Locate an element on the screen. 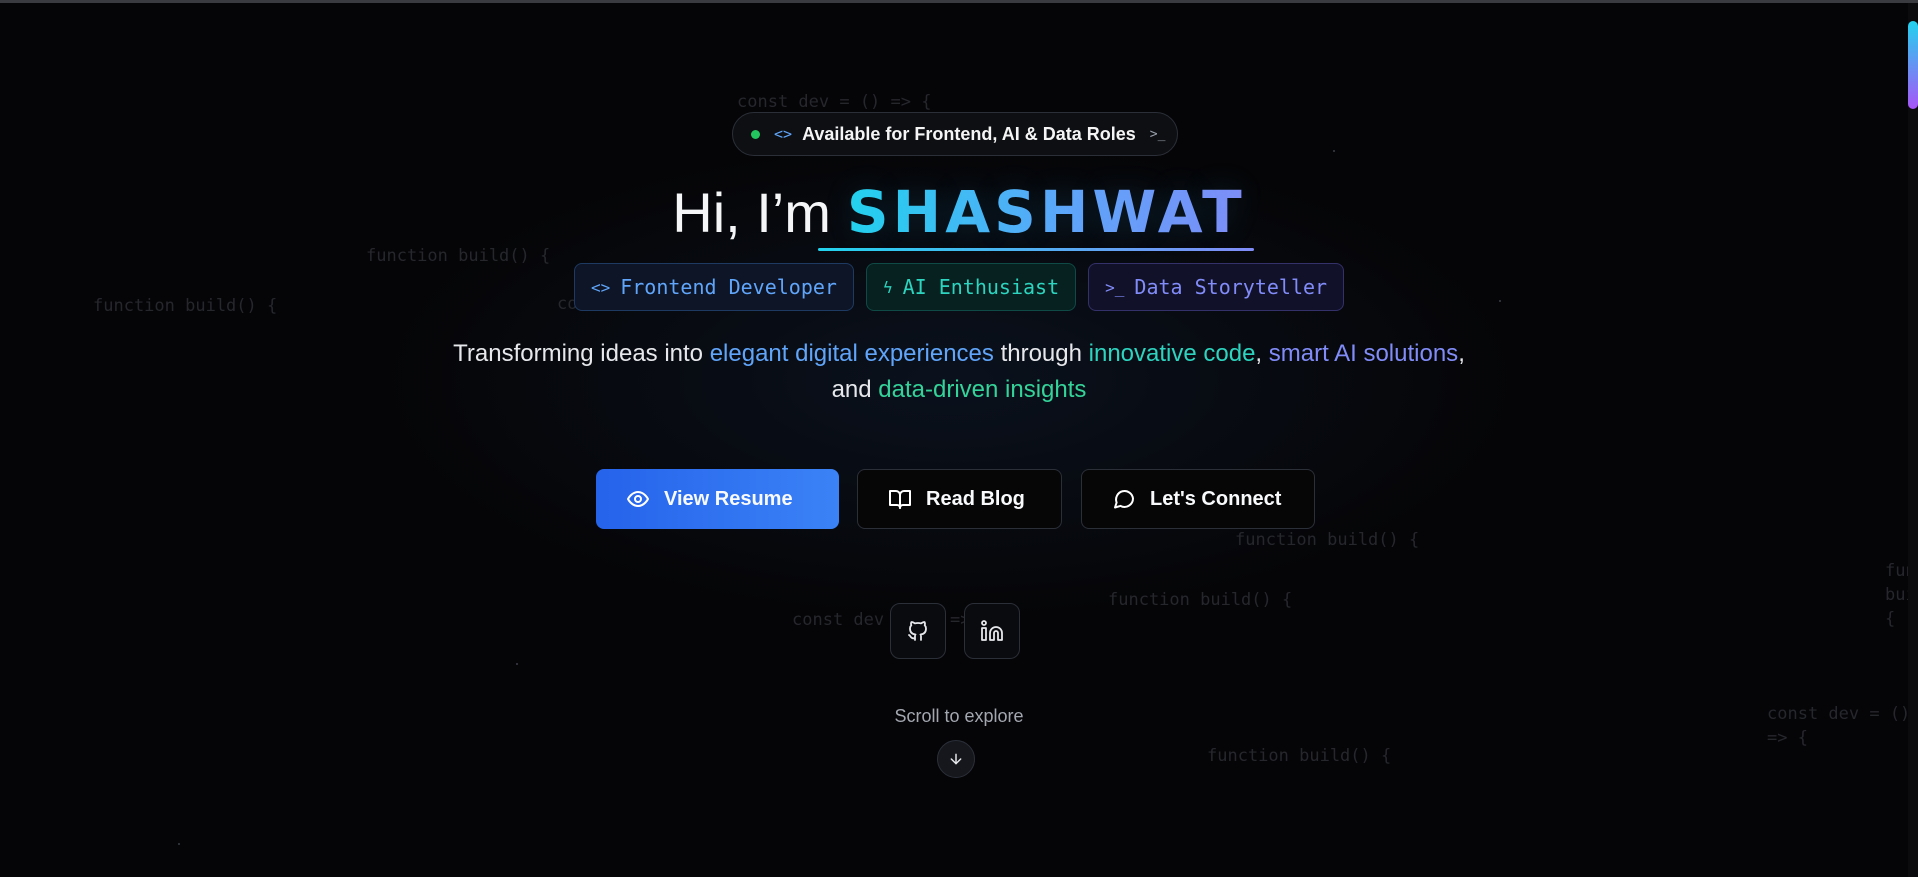 The image size is (1918, 877). scroll-down-button is located at coordinates (956, 759).